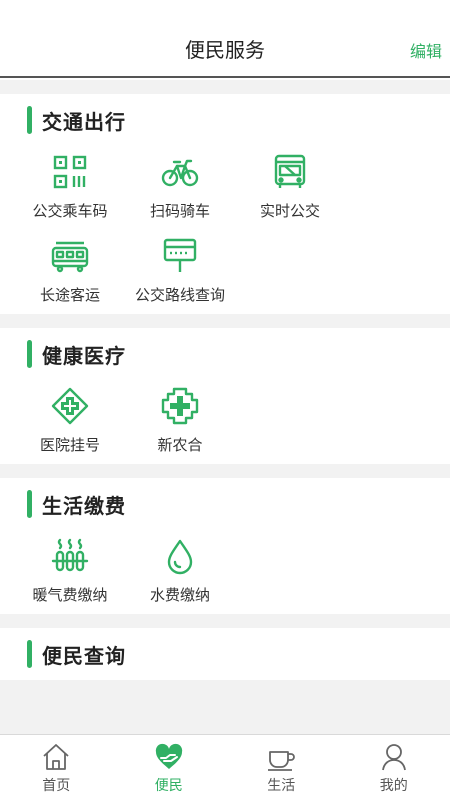  What do you see at coordinates (84, 655) in the screenshot?
I see `section-title: 便民查询` at bounding box center [84, 655].